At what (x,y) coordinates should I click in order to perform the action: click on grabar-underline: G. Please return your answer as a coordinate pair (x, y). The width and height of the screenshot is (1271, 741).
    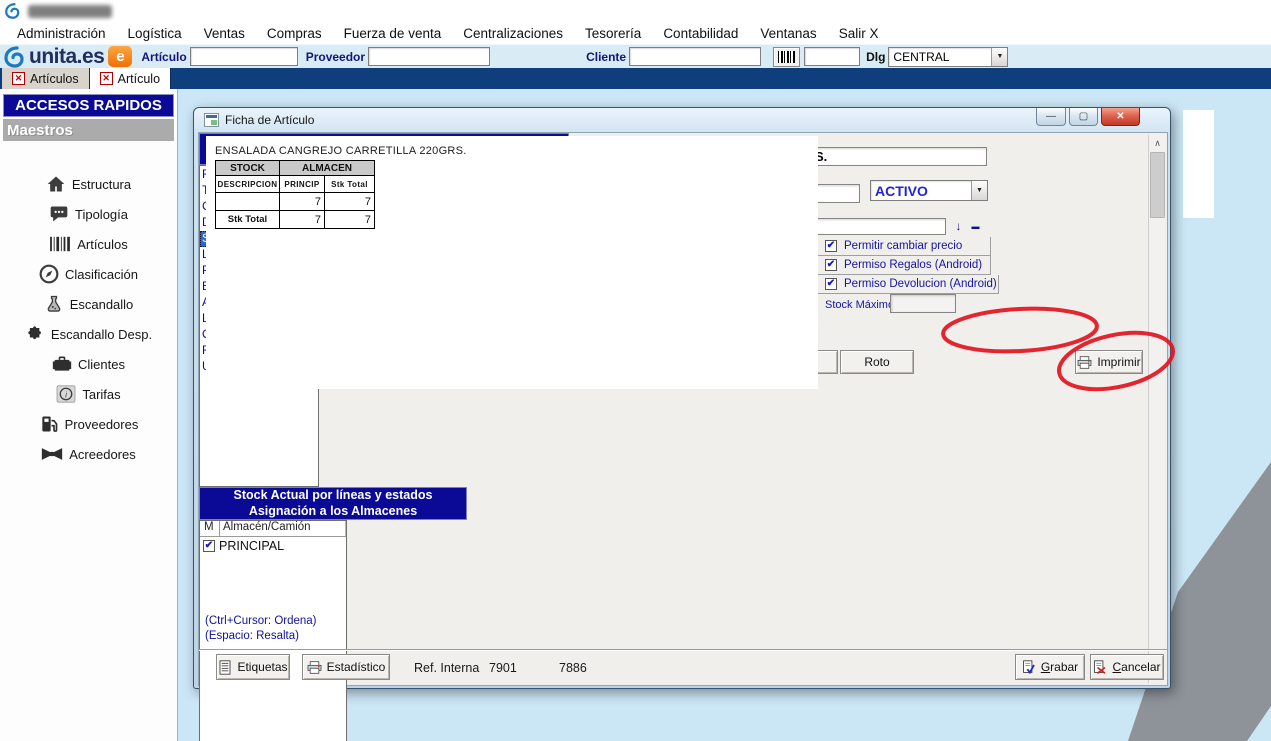
    Looking at the image, I should click on (1045, 667).